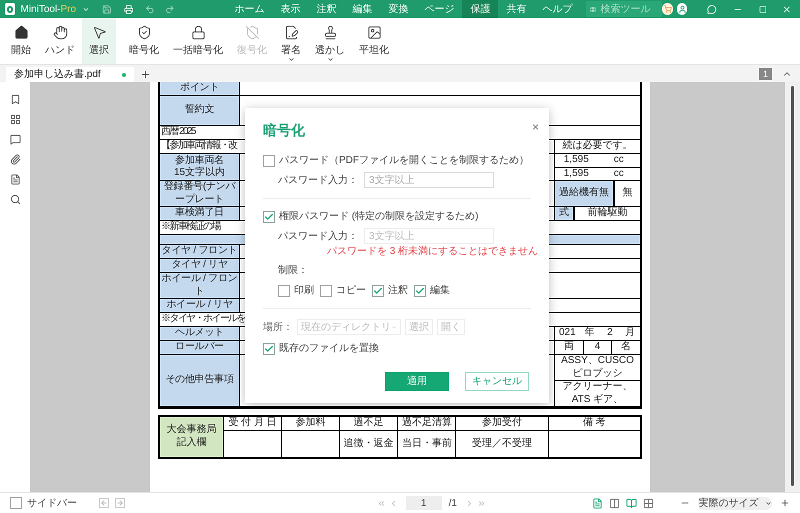 Image resolution: width=800 pixels, height=513 pixels. Describe the element at coordinates (60, 41) in the screenshot. I see `ribbon-button: ハンド` at that location.